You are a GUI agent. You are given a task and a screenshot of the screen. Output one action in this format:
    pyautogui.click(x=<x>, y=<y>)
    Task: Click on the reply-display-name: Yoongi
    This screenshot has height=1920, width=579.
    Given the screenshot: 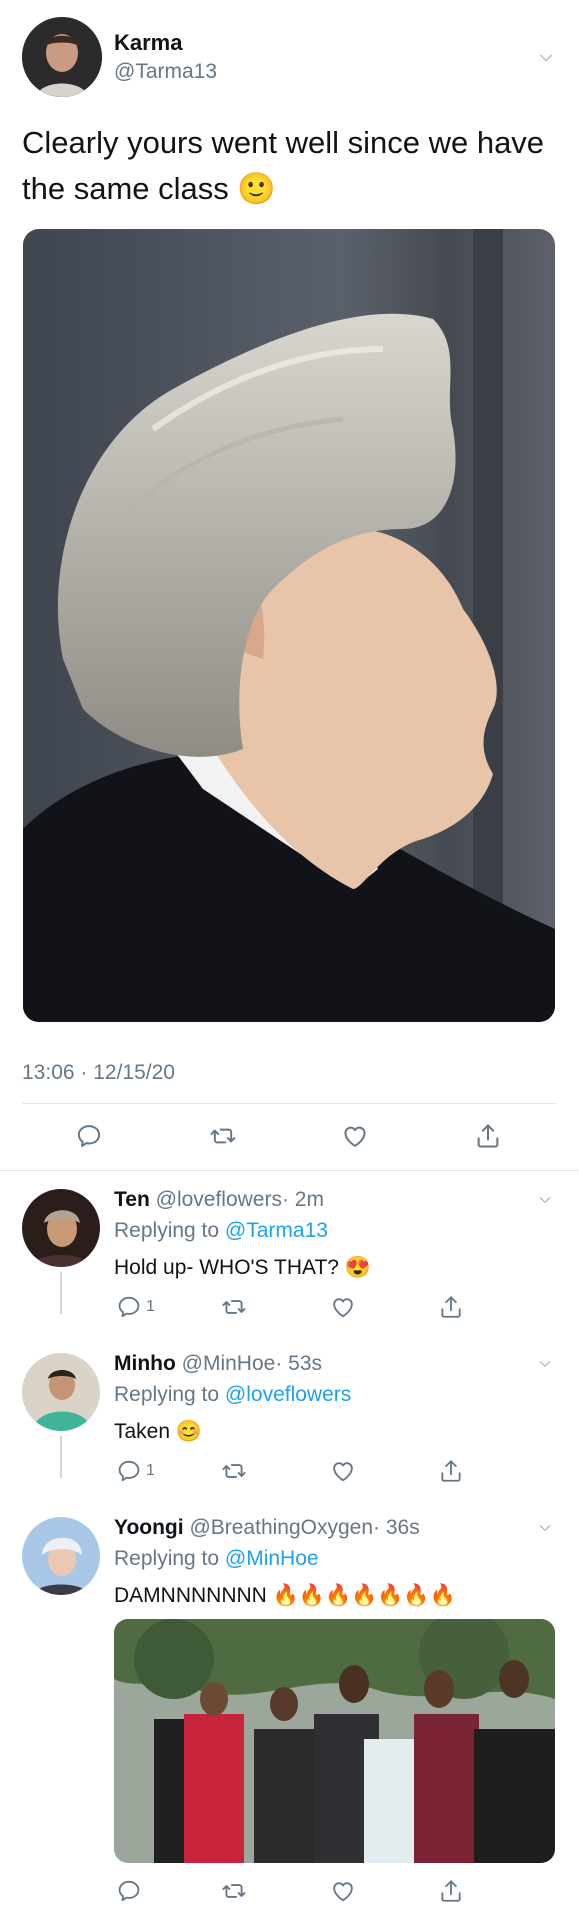 What is the action you would take?
    pyautogui.click(x=149, y=1527)
    